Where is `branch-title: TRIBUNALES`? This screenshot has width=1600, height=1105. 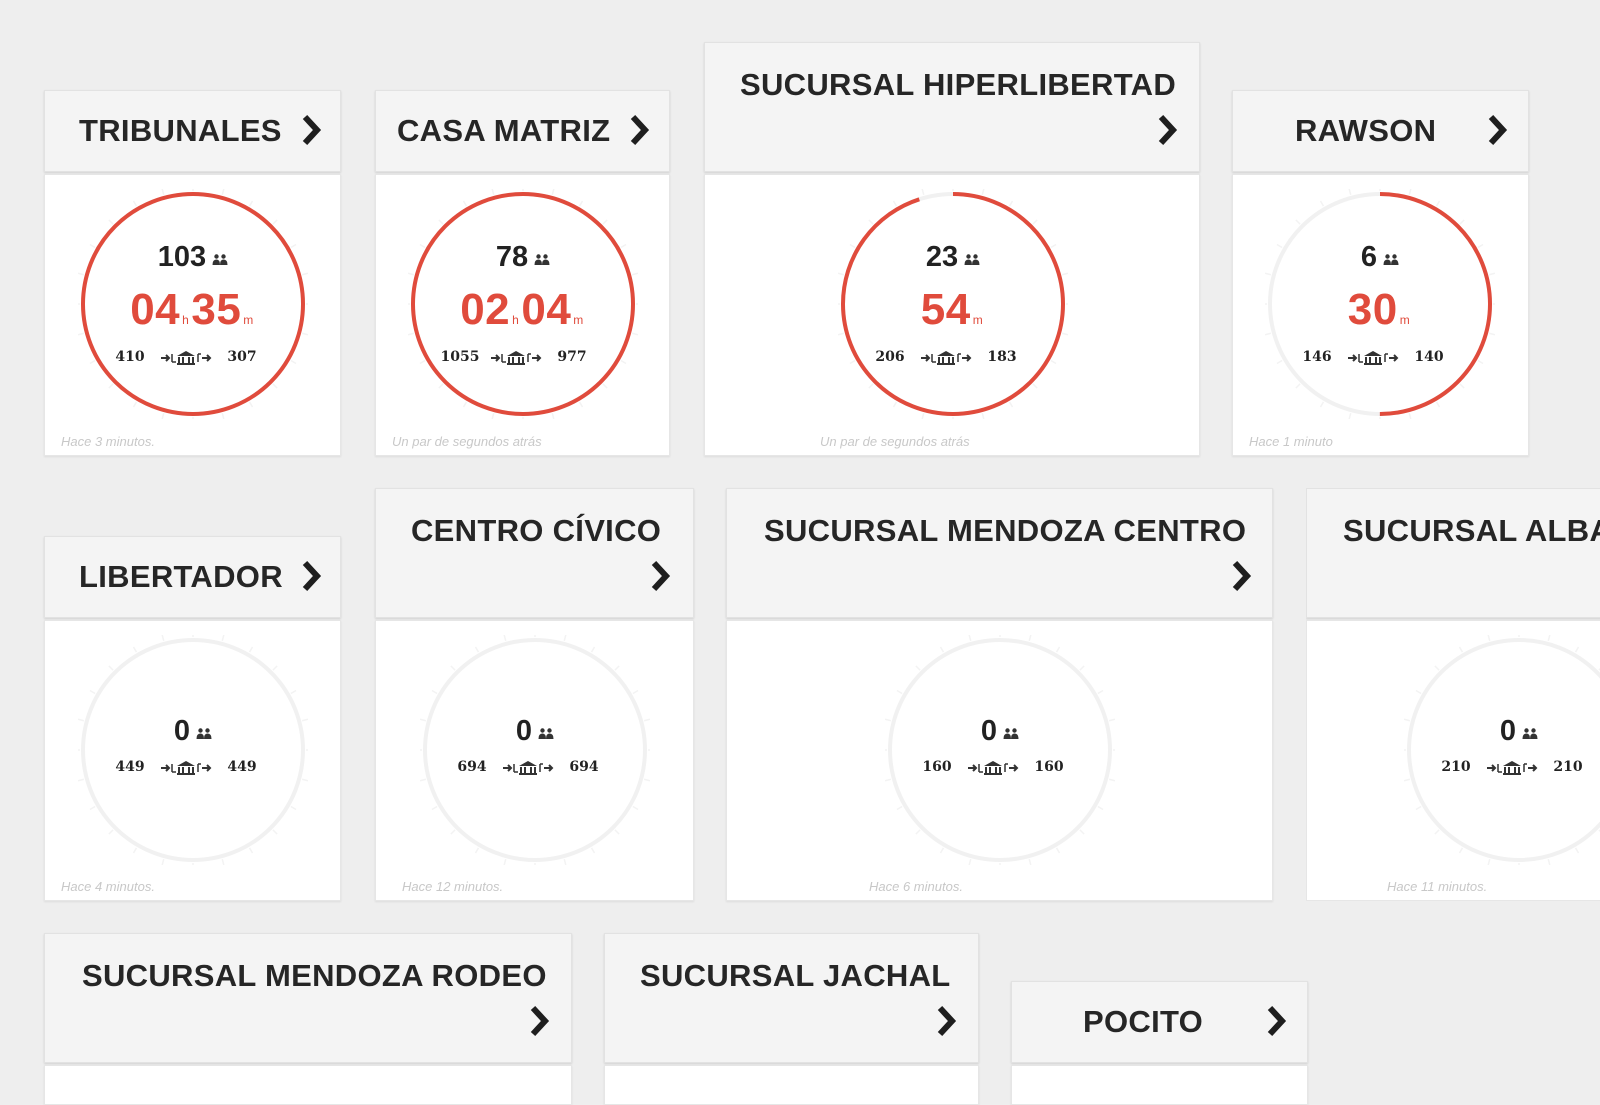 branch-title: TRIBUNALES is located at coordinates (180, 130).